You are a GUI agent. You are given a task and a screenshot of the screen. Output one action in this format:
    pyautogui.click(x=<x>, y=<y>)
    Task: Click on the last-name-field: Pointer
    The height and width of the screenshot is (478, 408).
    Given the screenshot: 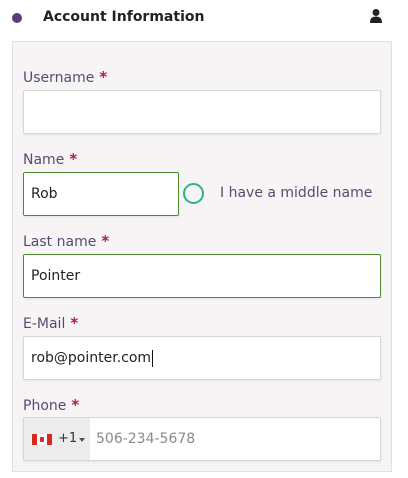 What is the action you would take?
    pyautogui.click(x=202, y=276)
    